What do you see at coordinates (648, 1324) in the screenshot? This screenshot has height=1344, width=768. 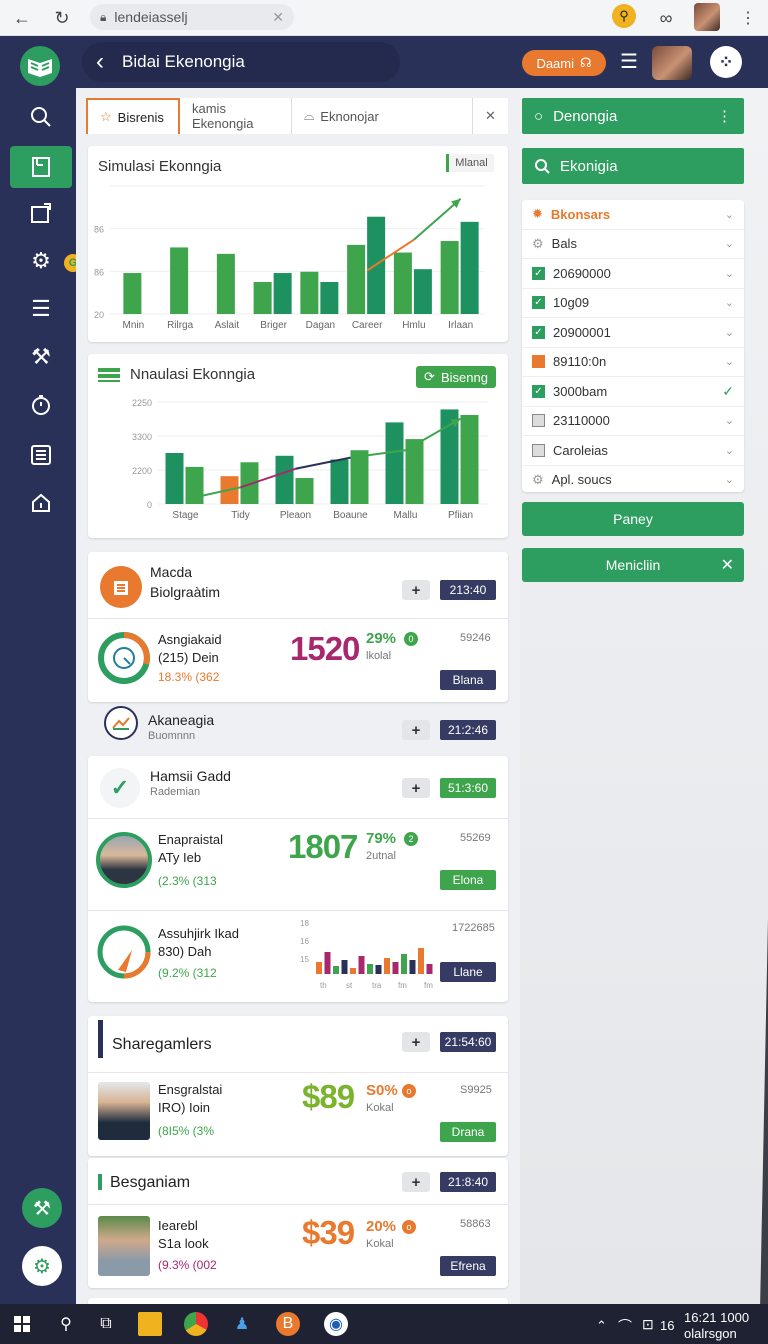 I see `tray-app-icon: ⊡` at bounding box center [648, 1324].